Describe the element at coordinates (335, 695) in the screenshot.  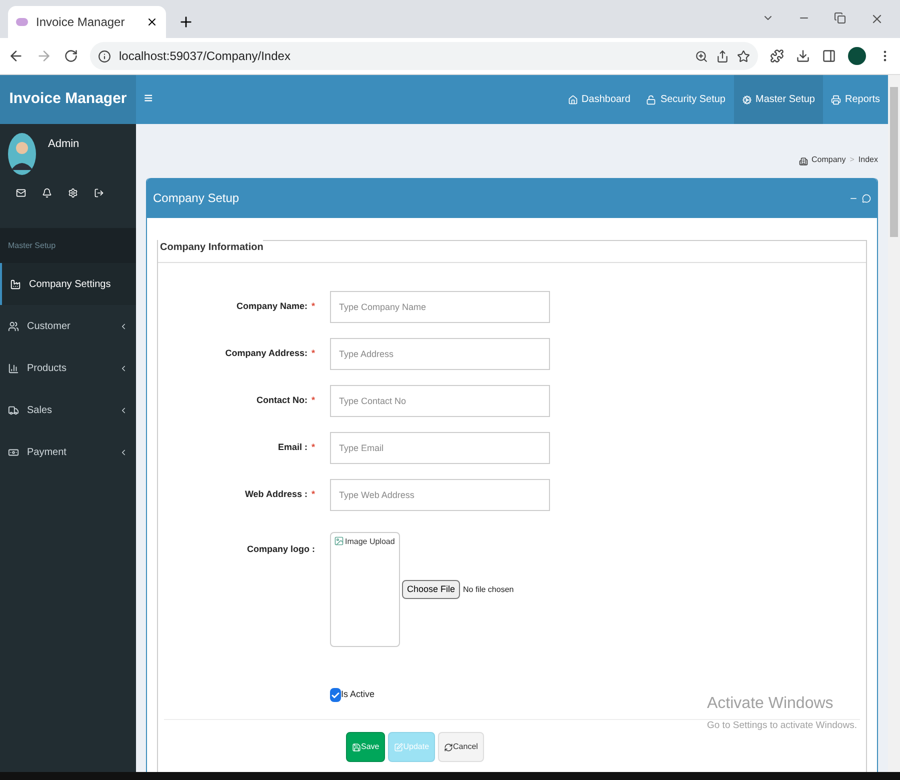
I see `active-checkbox` at that location.